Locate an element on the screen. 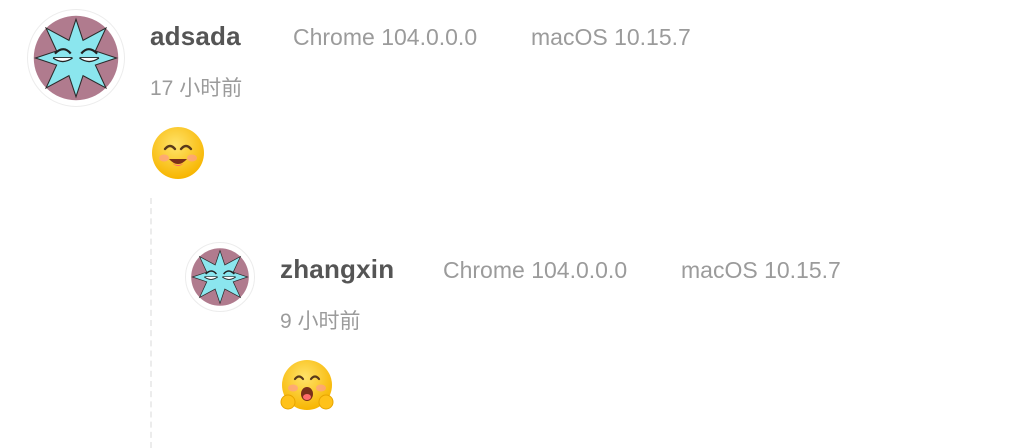 The width and height of the screenshot is (1020, 448). comment-time: 17 小时前 is located at coordinates (196, 88).